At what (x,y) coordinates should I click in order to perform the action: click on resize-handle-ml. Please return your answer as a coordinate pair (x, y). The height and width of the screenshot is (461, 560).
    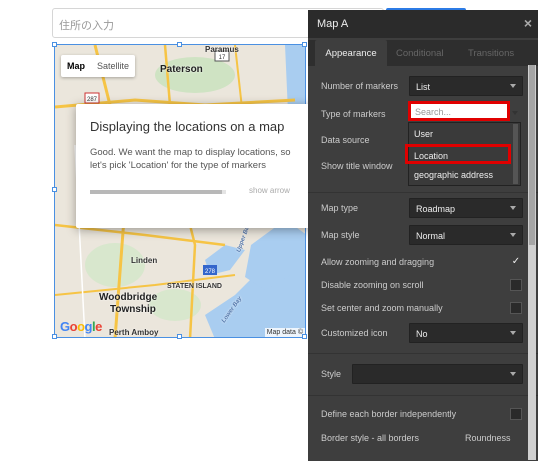
    Looking at the image, I should click on (54, 189).